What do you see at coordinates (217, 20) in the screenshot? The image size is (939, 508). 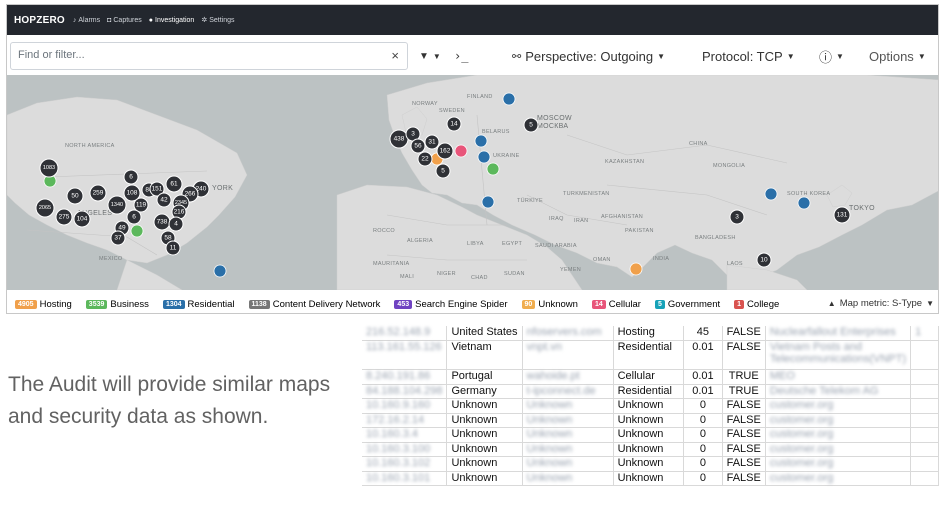 I see `nav-settings: ✲ Settings` at bounding box center [217, 20].